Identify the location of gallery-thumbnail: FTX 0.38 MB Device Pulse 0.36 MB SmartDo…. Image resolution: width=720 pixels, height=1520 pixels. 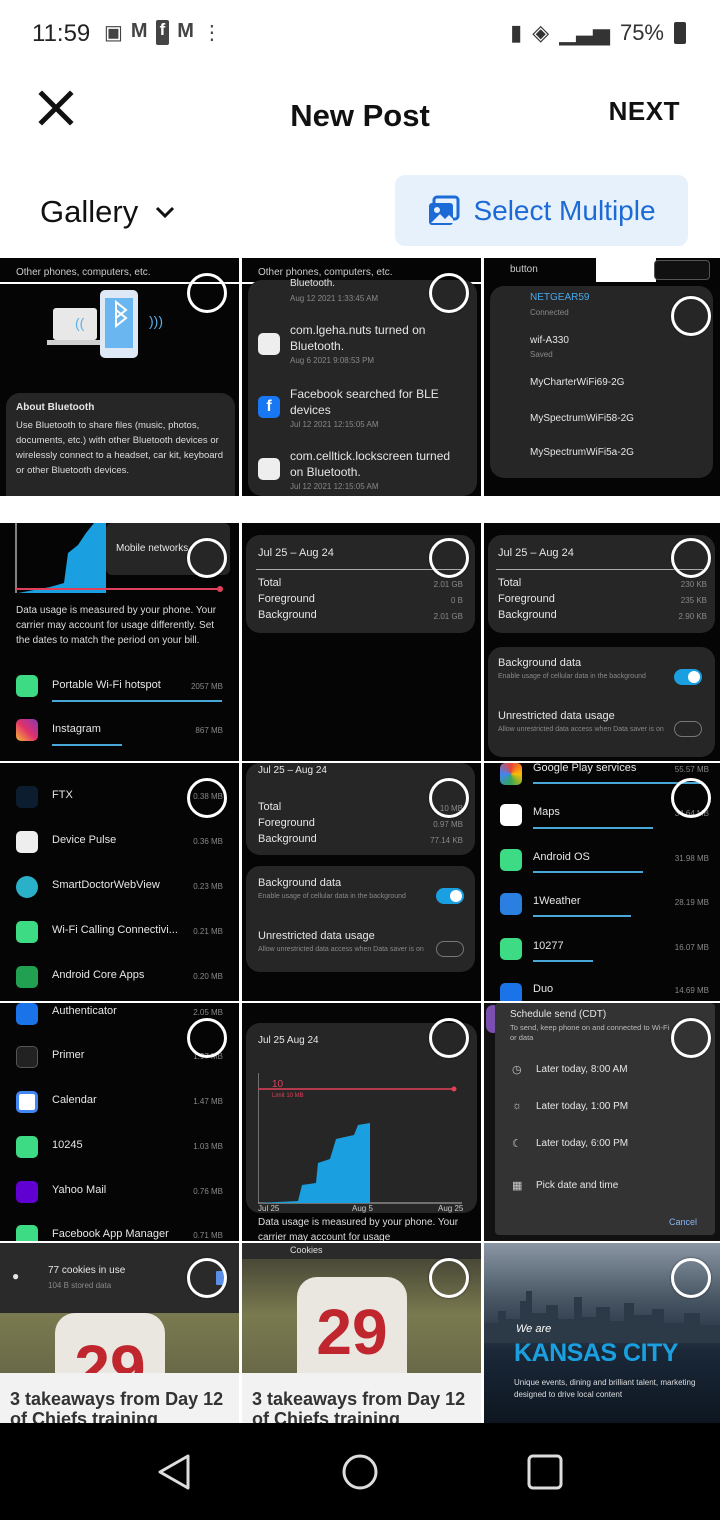
(119, 882).